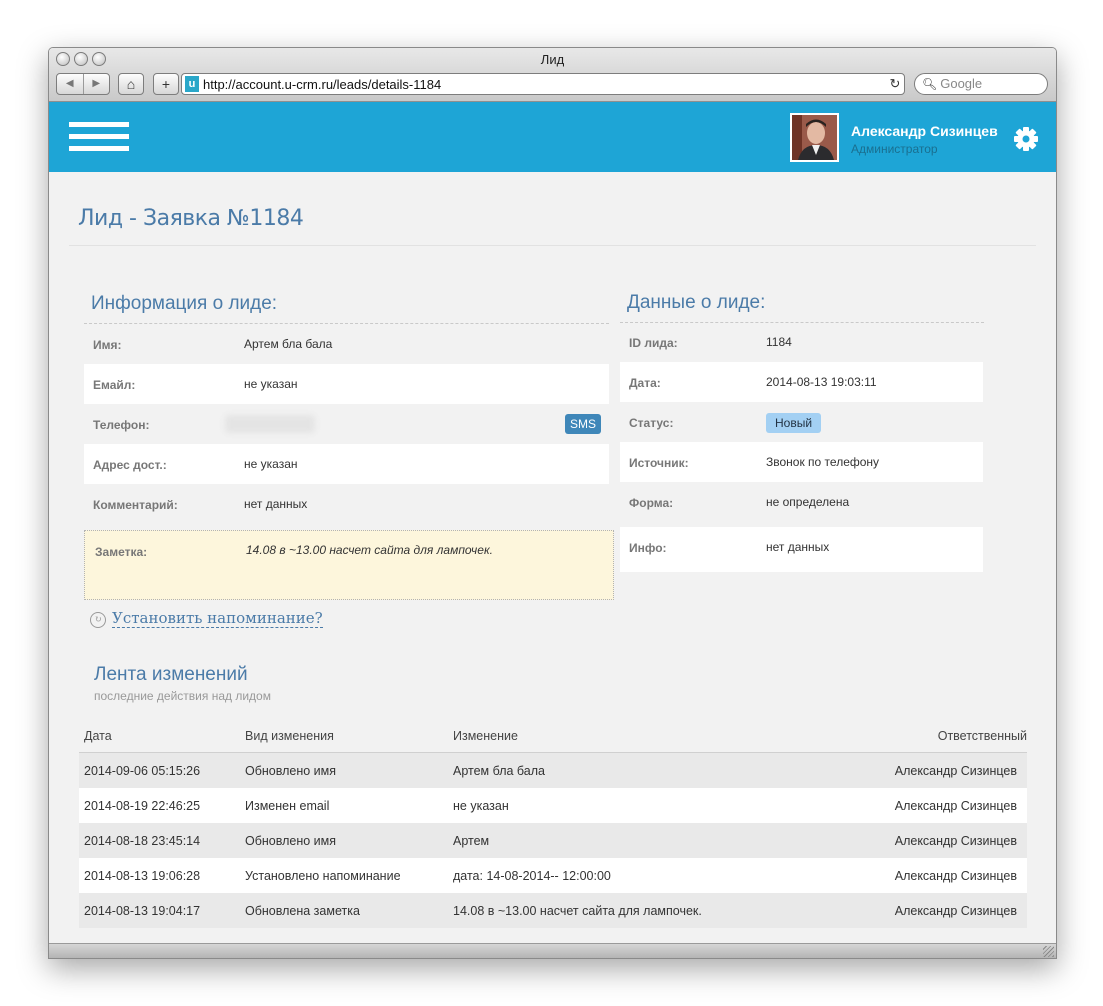 Image resolution: width=1103 pixels, height=1006 pixels. I want to click on column-header-responsible: Ответственный, so click(982, 736).